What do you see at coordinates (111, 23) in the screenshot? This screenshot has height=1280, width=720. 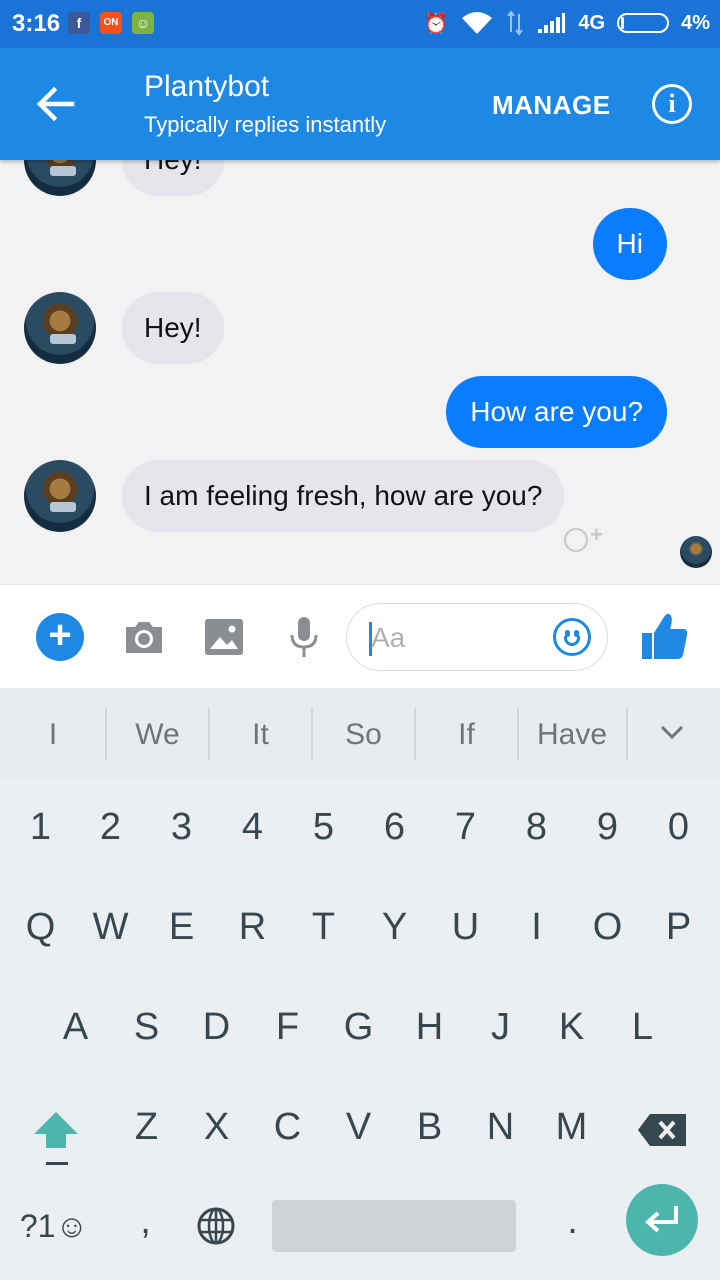 I see `app-notification-icon: ON` at bounding box center [111, 23].